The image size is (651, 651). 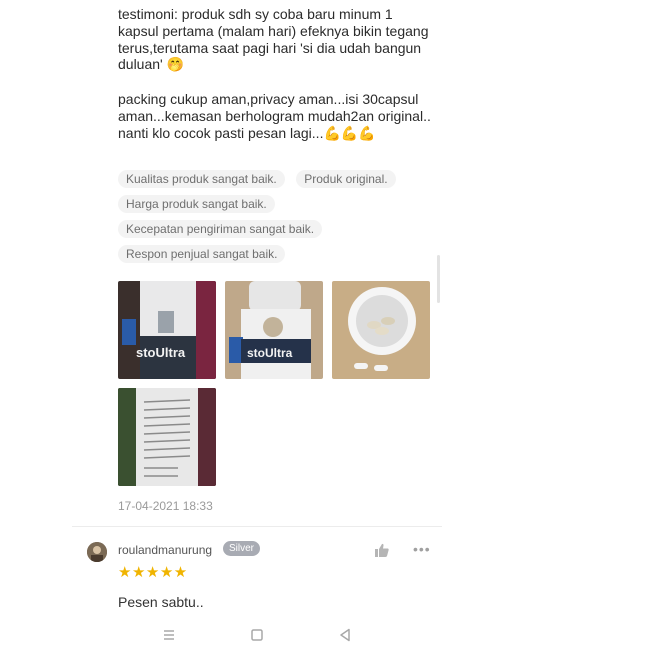 I want to click on review-divider, so click(x=257, y=526).